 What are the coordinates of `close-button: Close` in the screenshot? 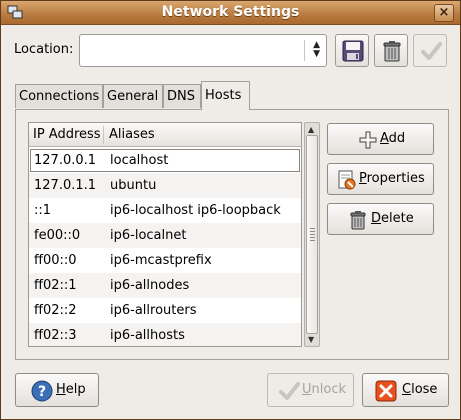 It's located at (405, 390).